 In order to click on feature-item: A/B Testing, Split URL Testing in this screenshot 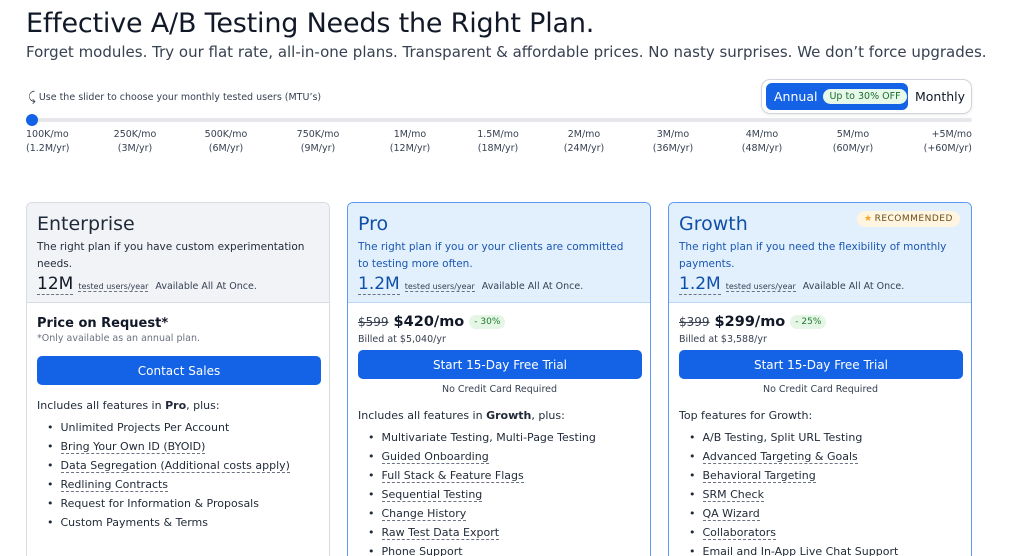, I will do `click(825, 437)`.